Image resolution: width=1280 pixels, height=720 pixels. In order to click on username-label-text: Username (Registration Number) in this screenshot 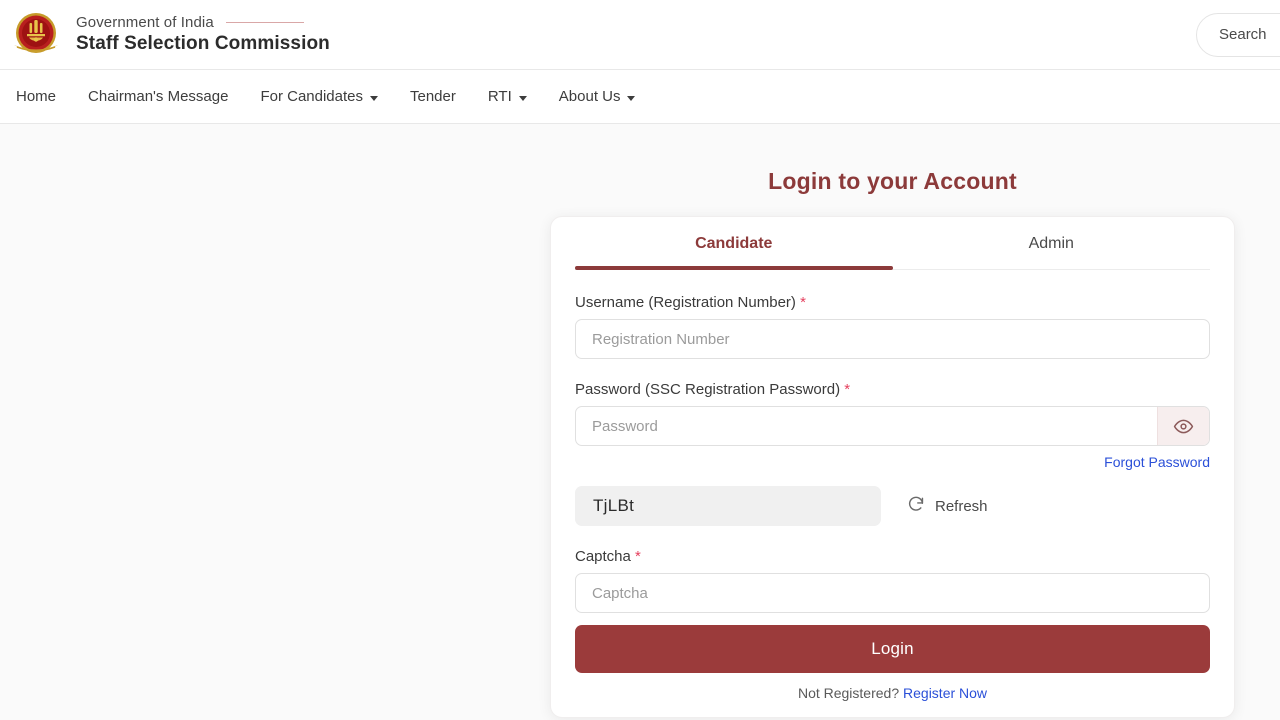, I will do `click(685, 302)`.